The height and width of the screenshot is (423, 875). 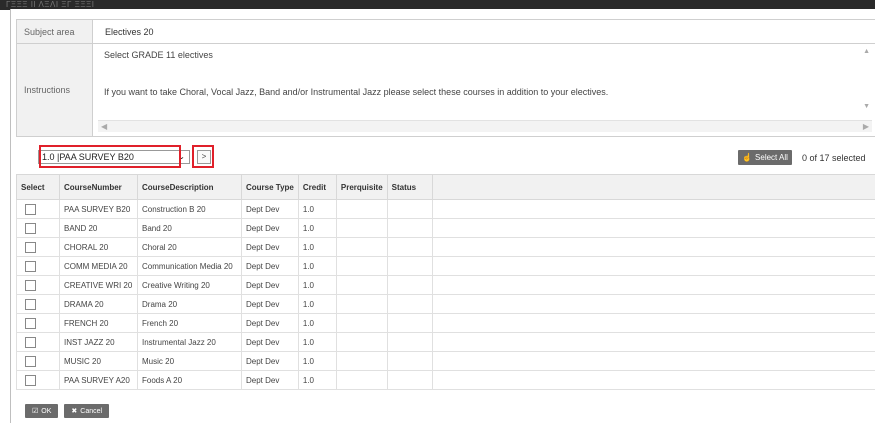 I want to click on table-row: PAA SURVEY A20 Foods A 20 Dept Dev 1.0, so click(x=445, y=380).